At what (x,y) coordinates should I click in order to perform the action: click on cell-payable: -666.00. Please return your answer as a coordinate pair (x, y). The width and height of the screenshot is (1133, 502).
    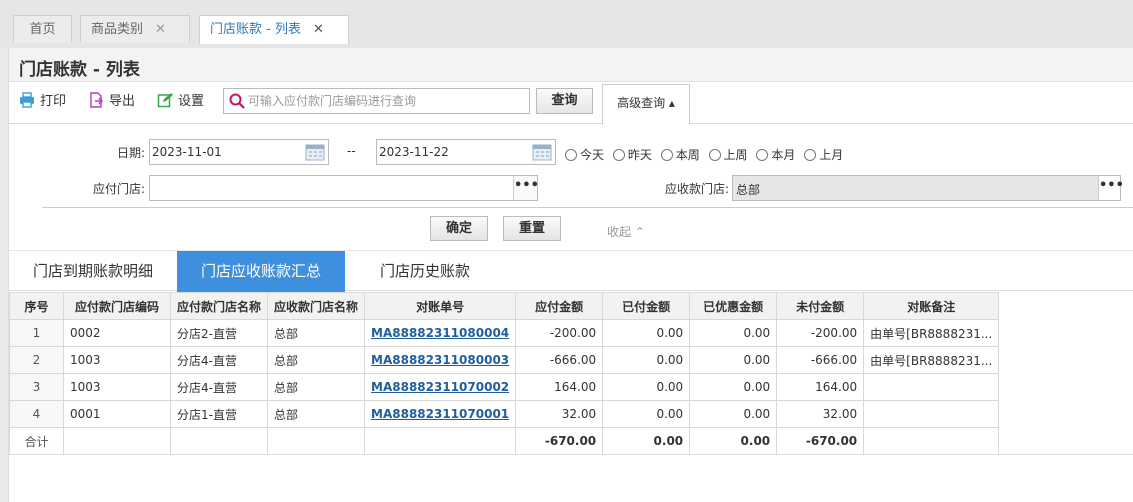
    Looking at the image, I should click on (559, 360).